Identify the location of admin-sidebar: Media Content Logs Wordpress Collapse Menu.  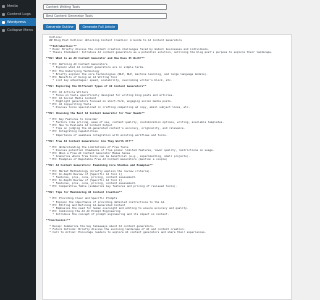
(18, 150).